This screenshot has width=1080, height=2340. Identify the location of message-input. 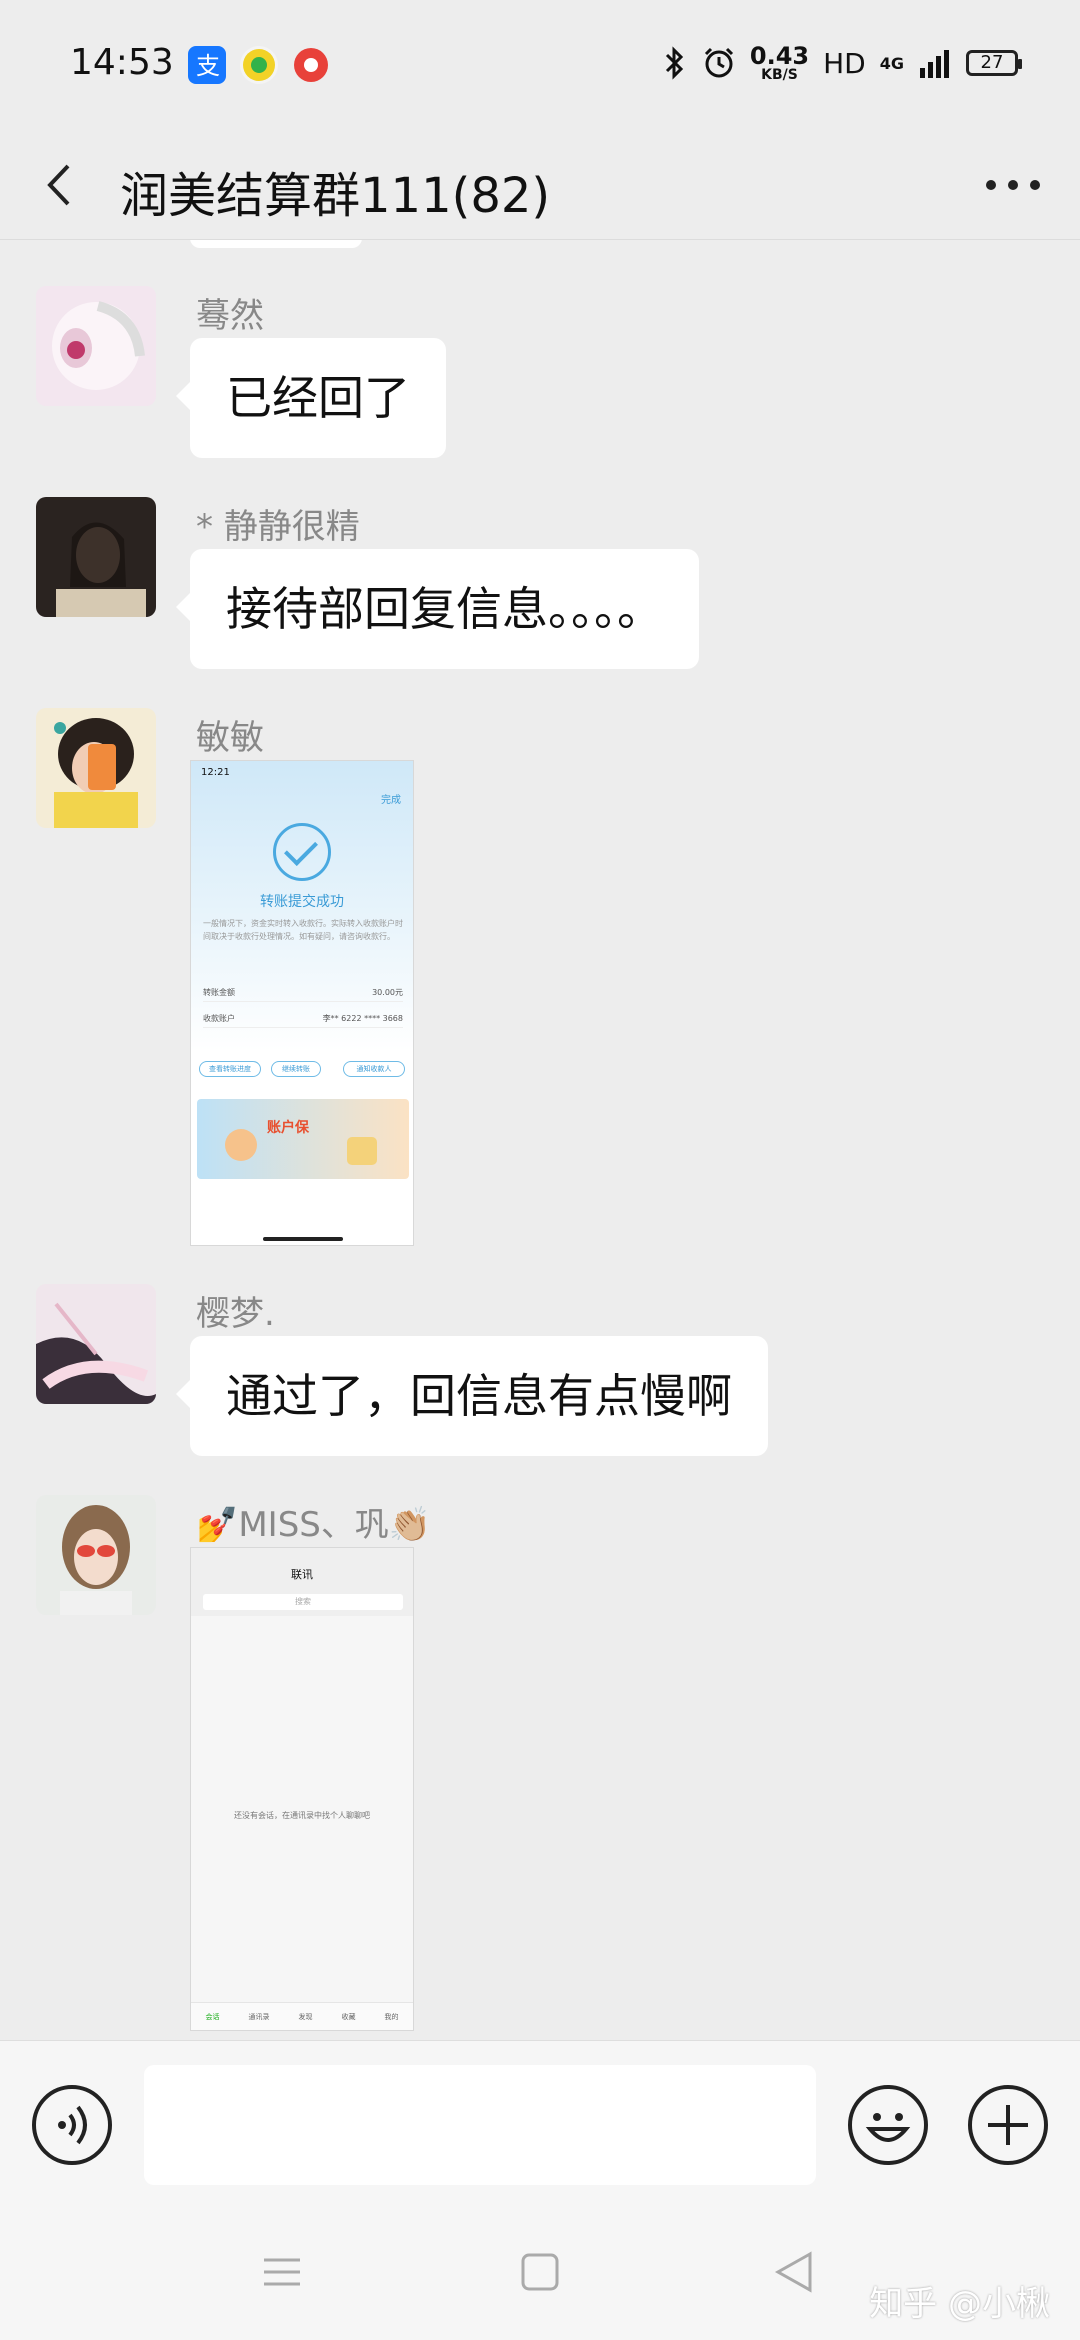
(480, 2125).